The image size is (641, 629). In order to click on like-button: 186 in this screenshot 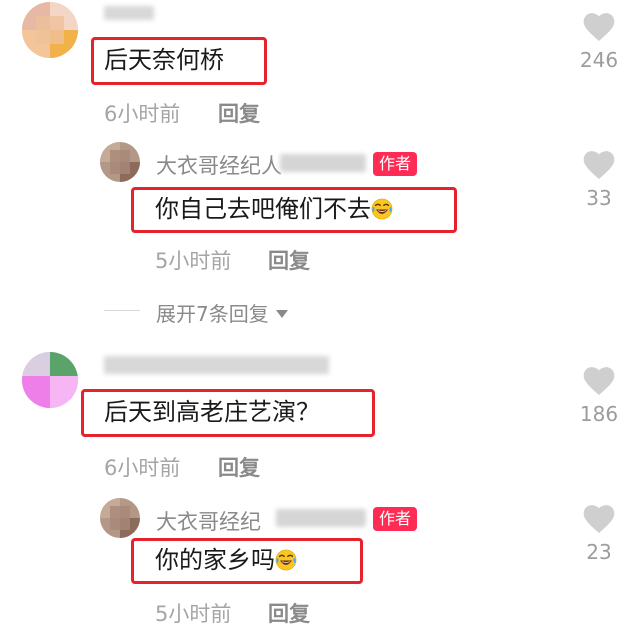, I will do `click(599, 396)`.